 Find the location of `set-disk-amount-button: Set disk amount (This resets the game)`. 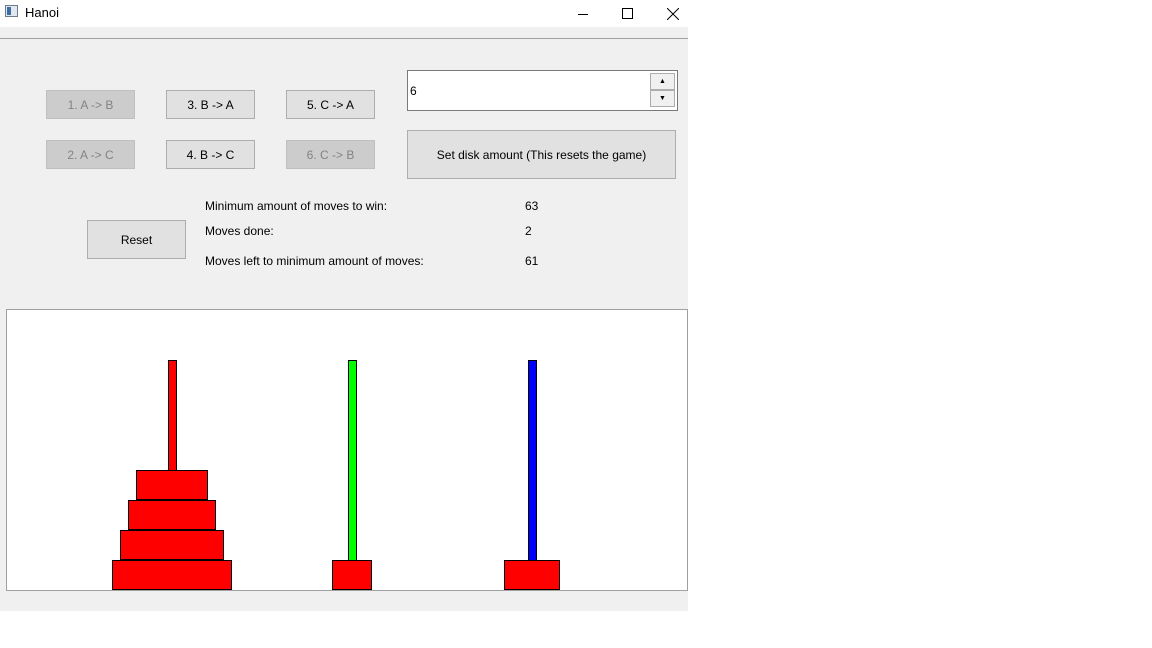

set-disk-amount-button: Set disk amount (This resets the game) is located at coordinates (541, 154).